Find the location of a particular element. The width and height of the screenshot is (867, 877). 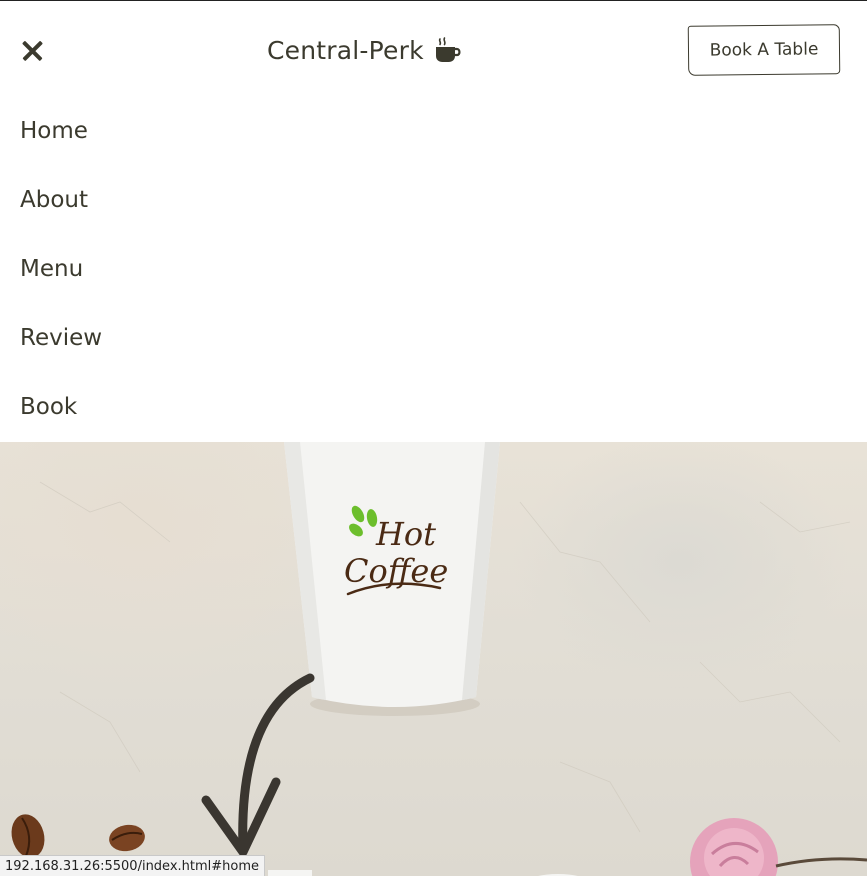

brand-logo: Central-Perk is located at coordinates (364, 50).